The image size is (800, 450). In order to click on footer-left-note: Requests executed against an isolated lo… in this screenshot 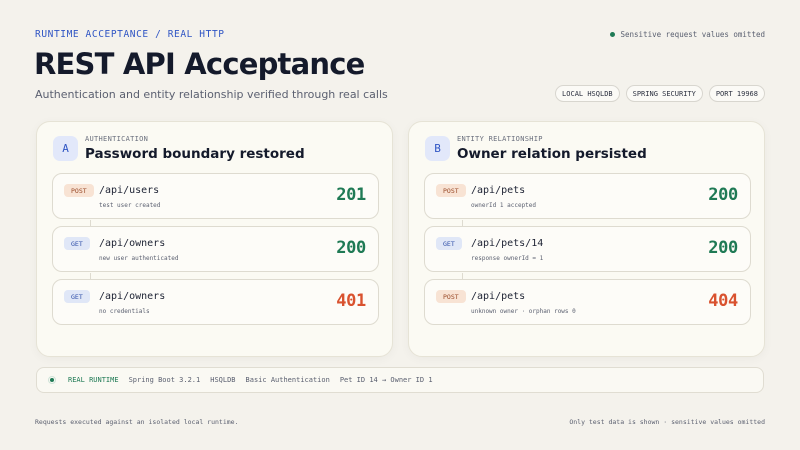, I will do `click(137, 422)`.